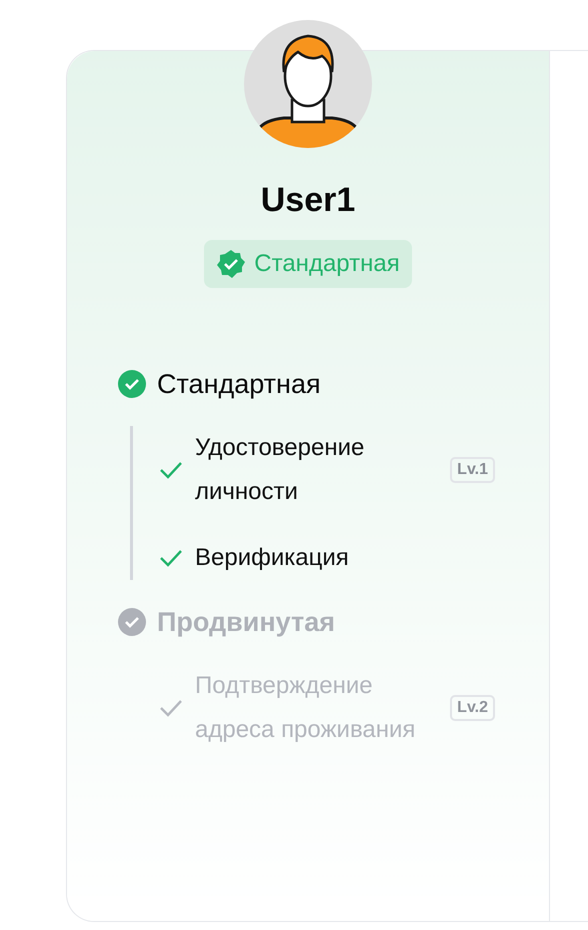  What do you see at coordinates (231, 264) in the screenshot?
I see `verified-badge-icon` at bounding box center [231, 264].